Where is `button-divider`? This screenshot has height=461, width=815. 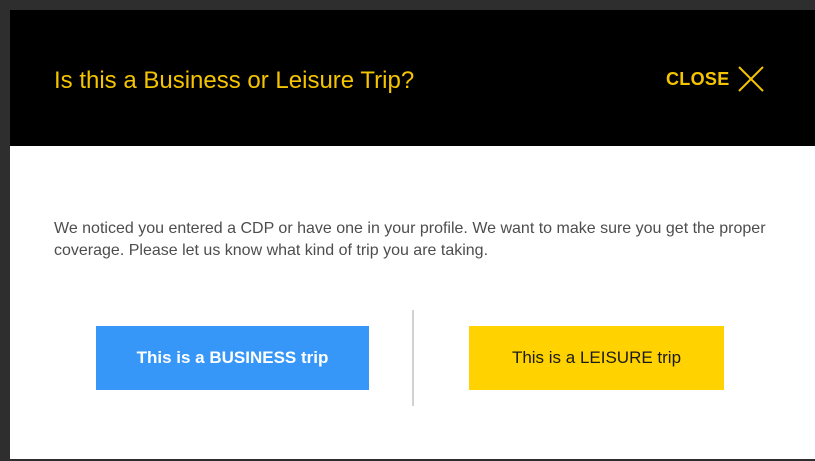 button-divider is located at coordinates (413, 358).